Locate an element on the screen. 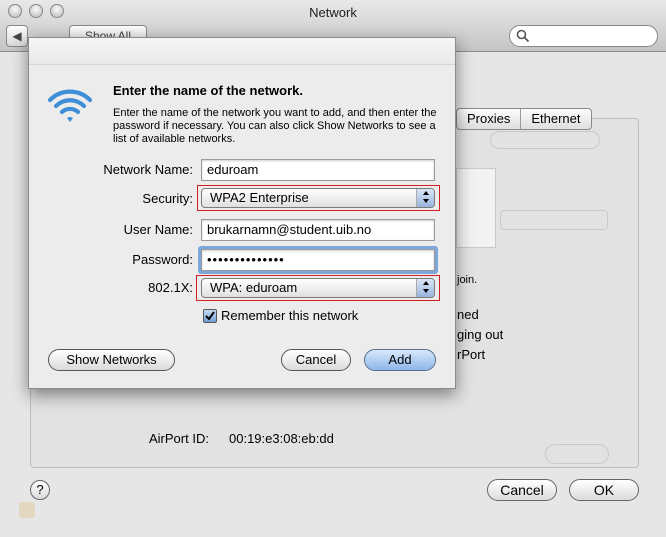  tab-proxies: Proxies is located at coordinates (488, 119).